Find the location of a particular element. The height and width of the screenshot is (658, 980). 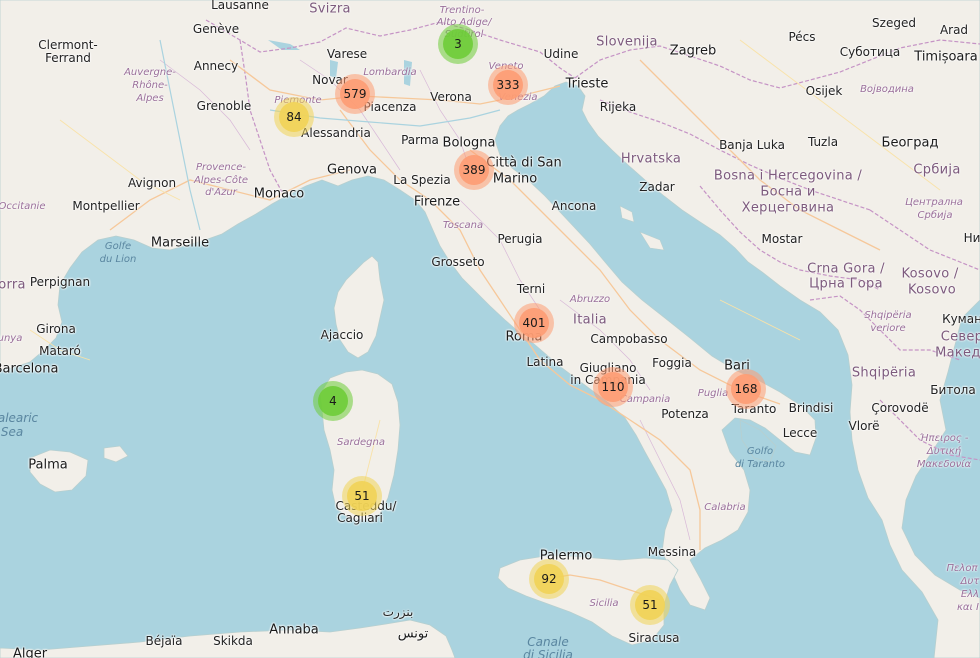

cluster-count: 3 is located at coordinates (458, 44).